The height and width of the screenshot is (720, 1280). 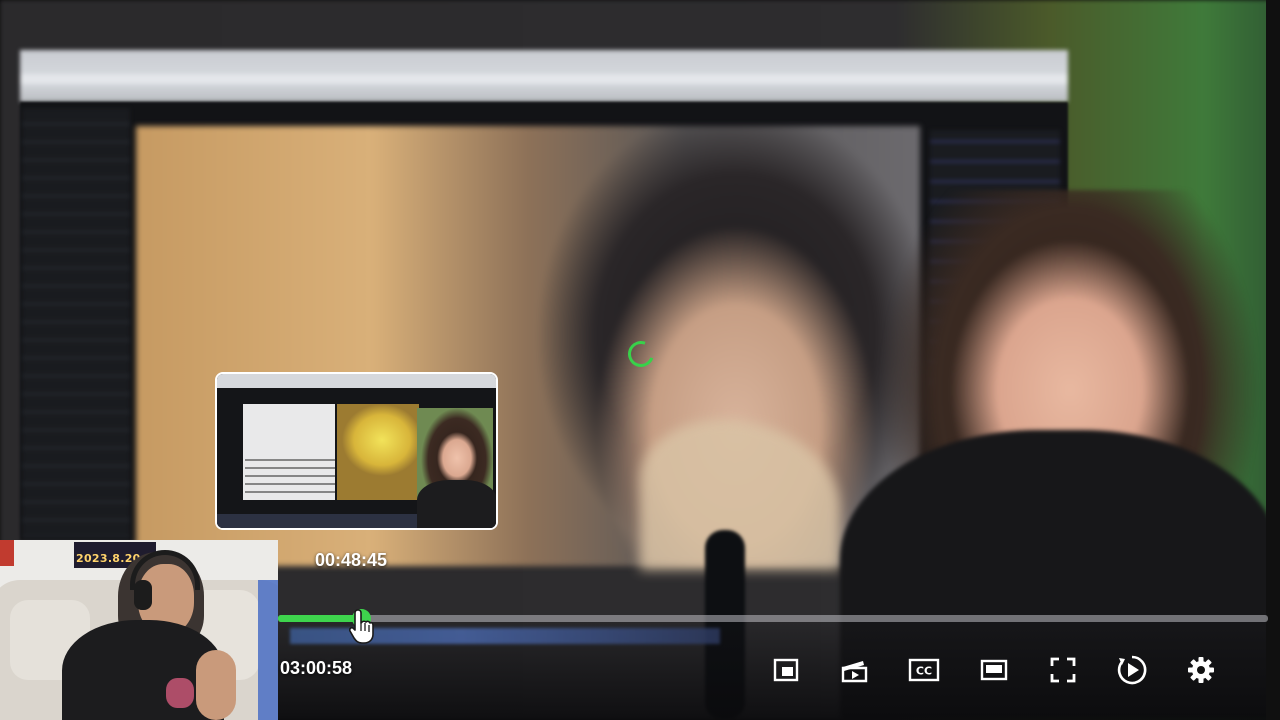 I want to click on miniplayer-icon, so click(x=786, y=670).